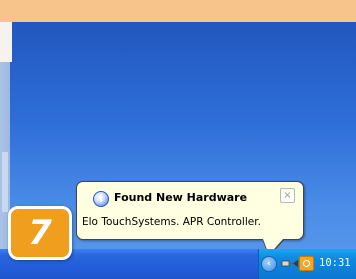  Describe the element at coordinates (178, 11) in the screenshot. I see `page-border` at that location.